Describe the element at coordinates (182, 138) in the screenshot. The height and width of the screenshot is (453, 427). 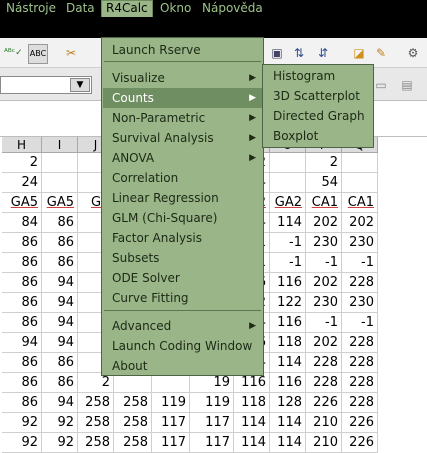
I see `menuitem-survival-analysis: Survival Analysis ▶` at that location.